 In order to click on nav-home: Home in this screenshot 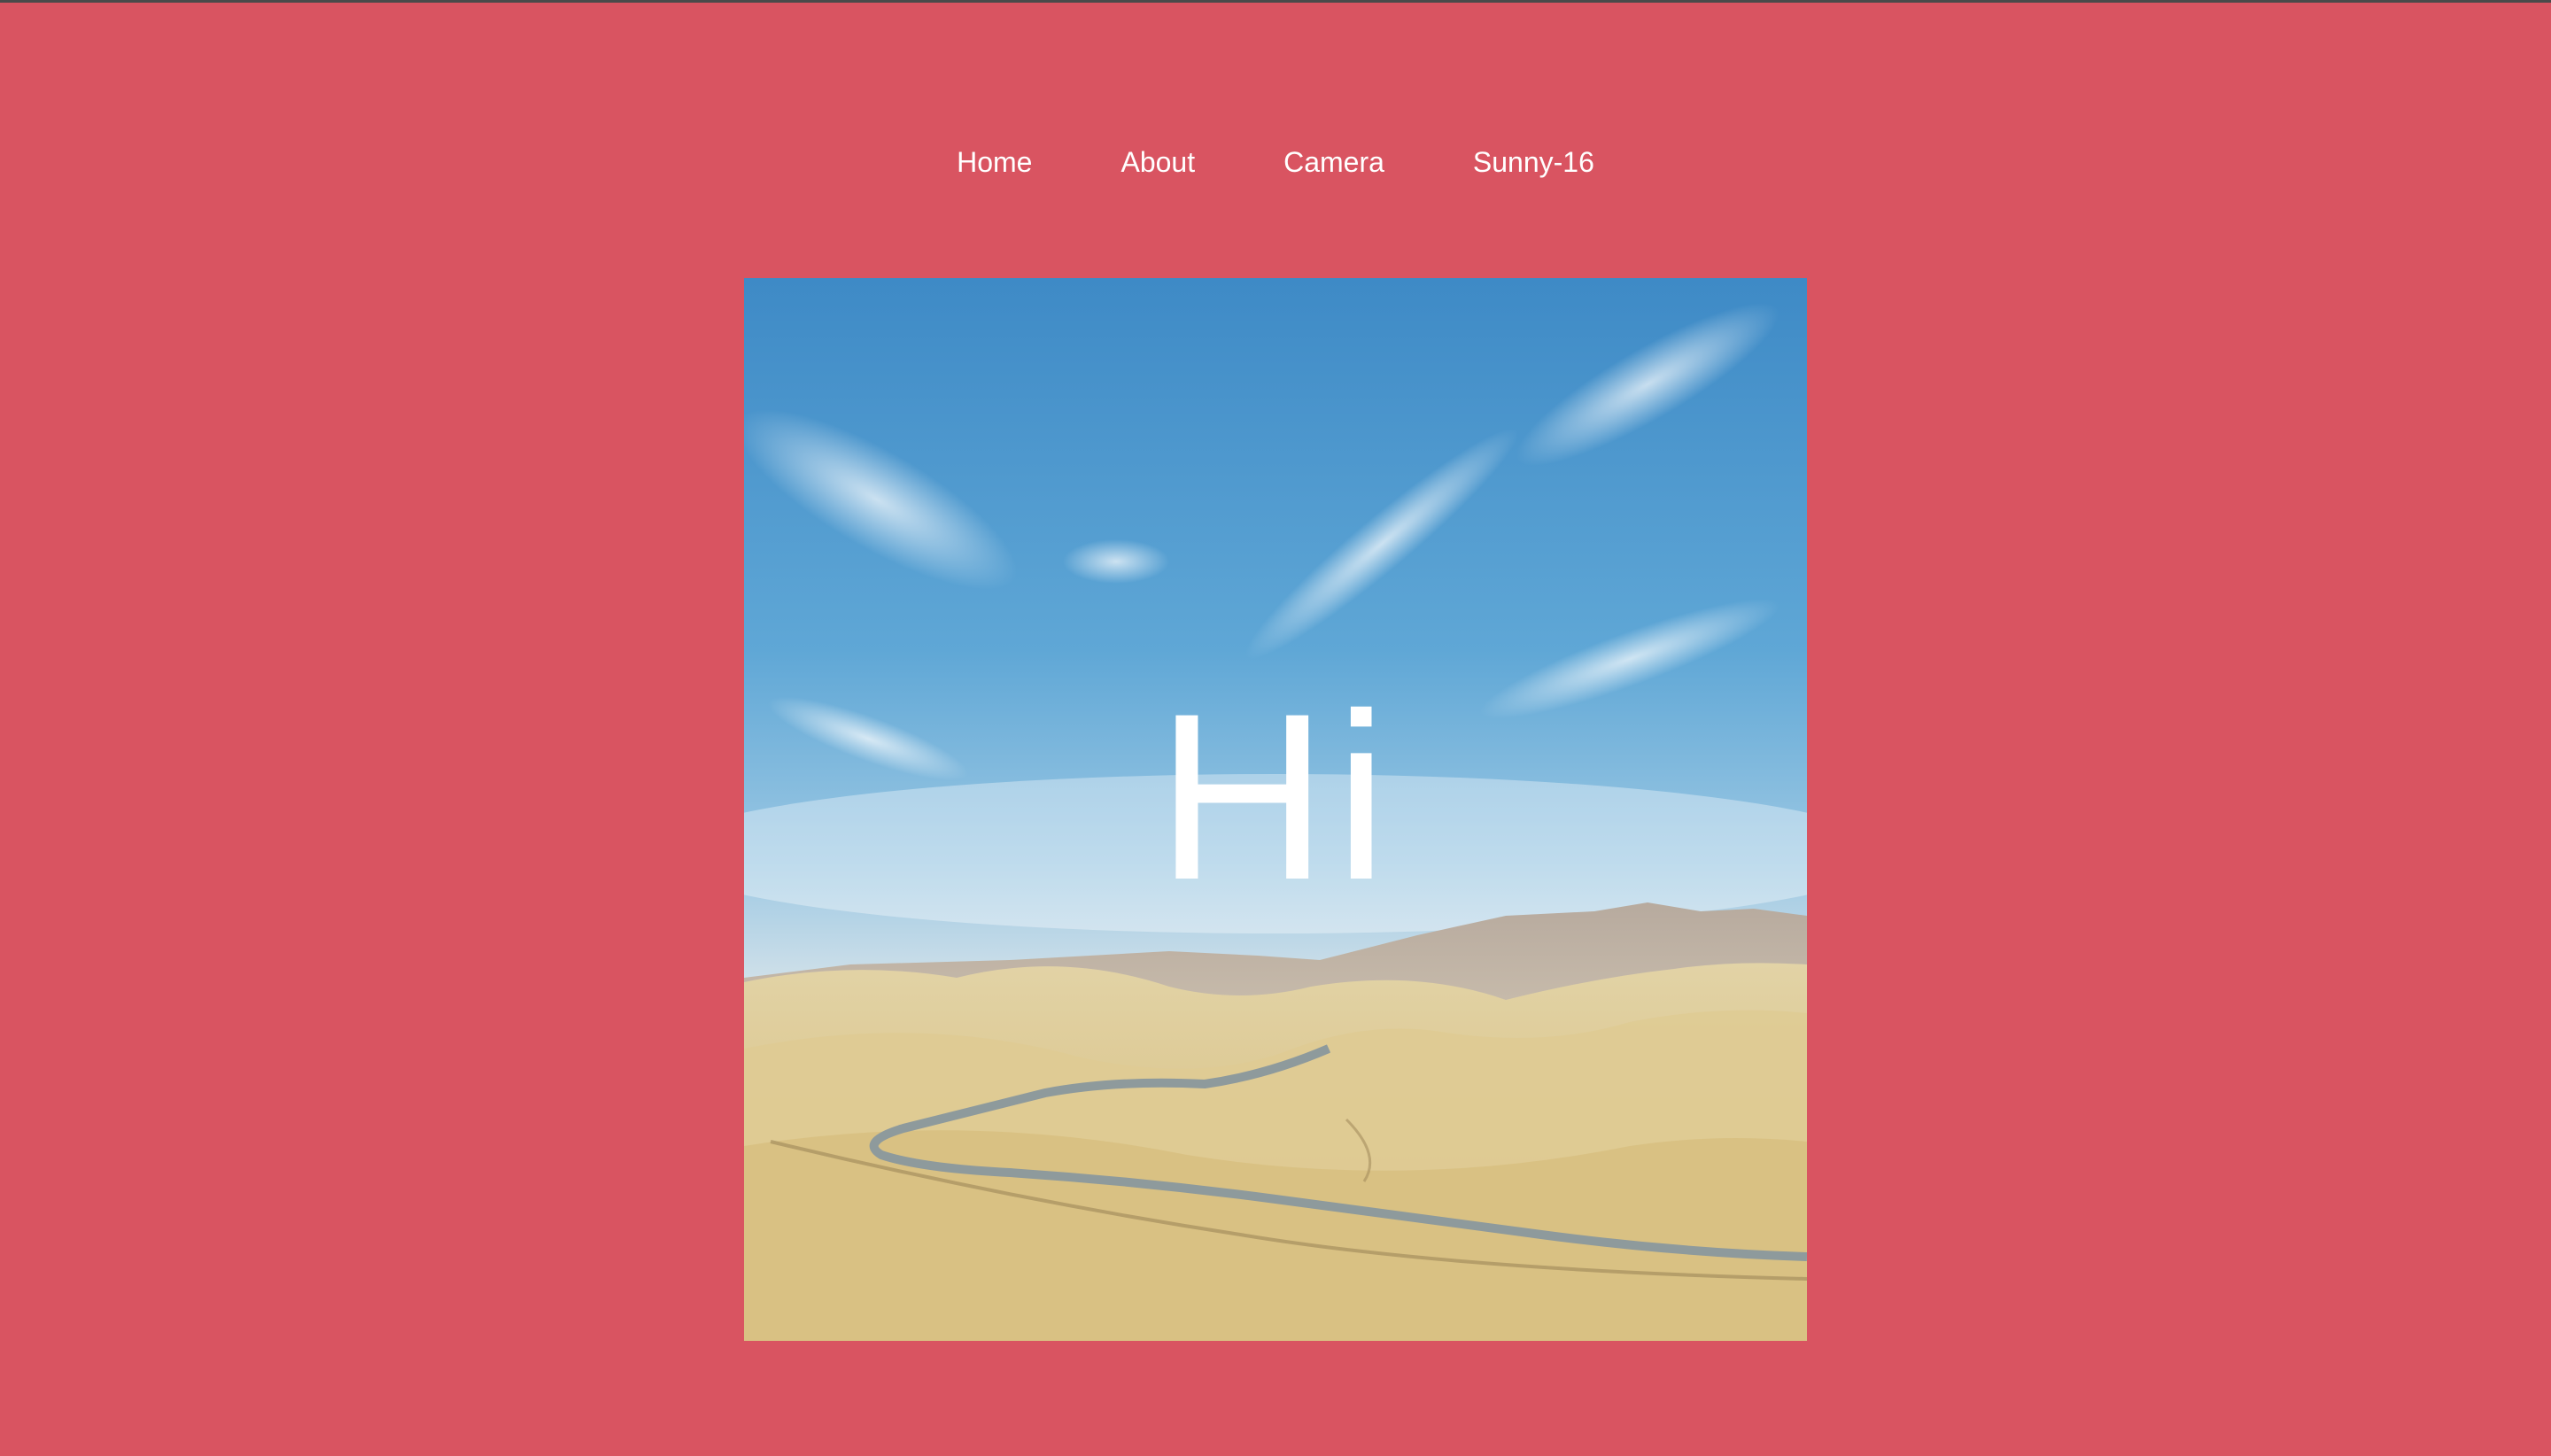, I will do `click(994, 162)`.